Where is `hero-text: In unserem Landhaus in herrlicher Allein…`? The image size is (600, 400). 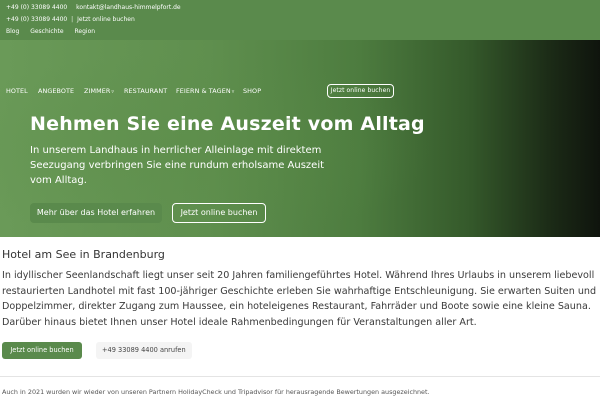
hero-text: In unserem Landhaus in herrlicher Allein… is located at coordinates (177, 165).